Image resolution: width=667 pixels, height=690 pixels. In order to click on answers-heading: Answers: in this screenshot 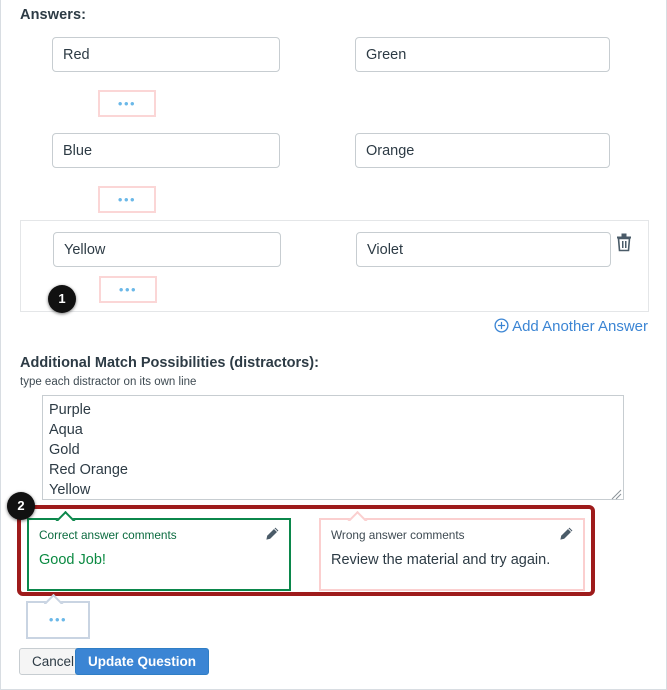, I will do `click(53, 15)`.